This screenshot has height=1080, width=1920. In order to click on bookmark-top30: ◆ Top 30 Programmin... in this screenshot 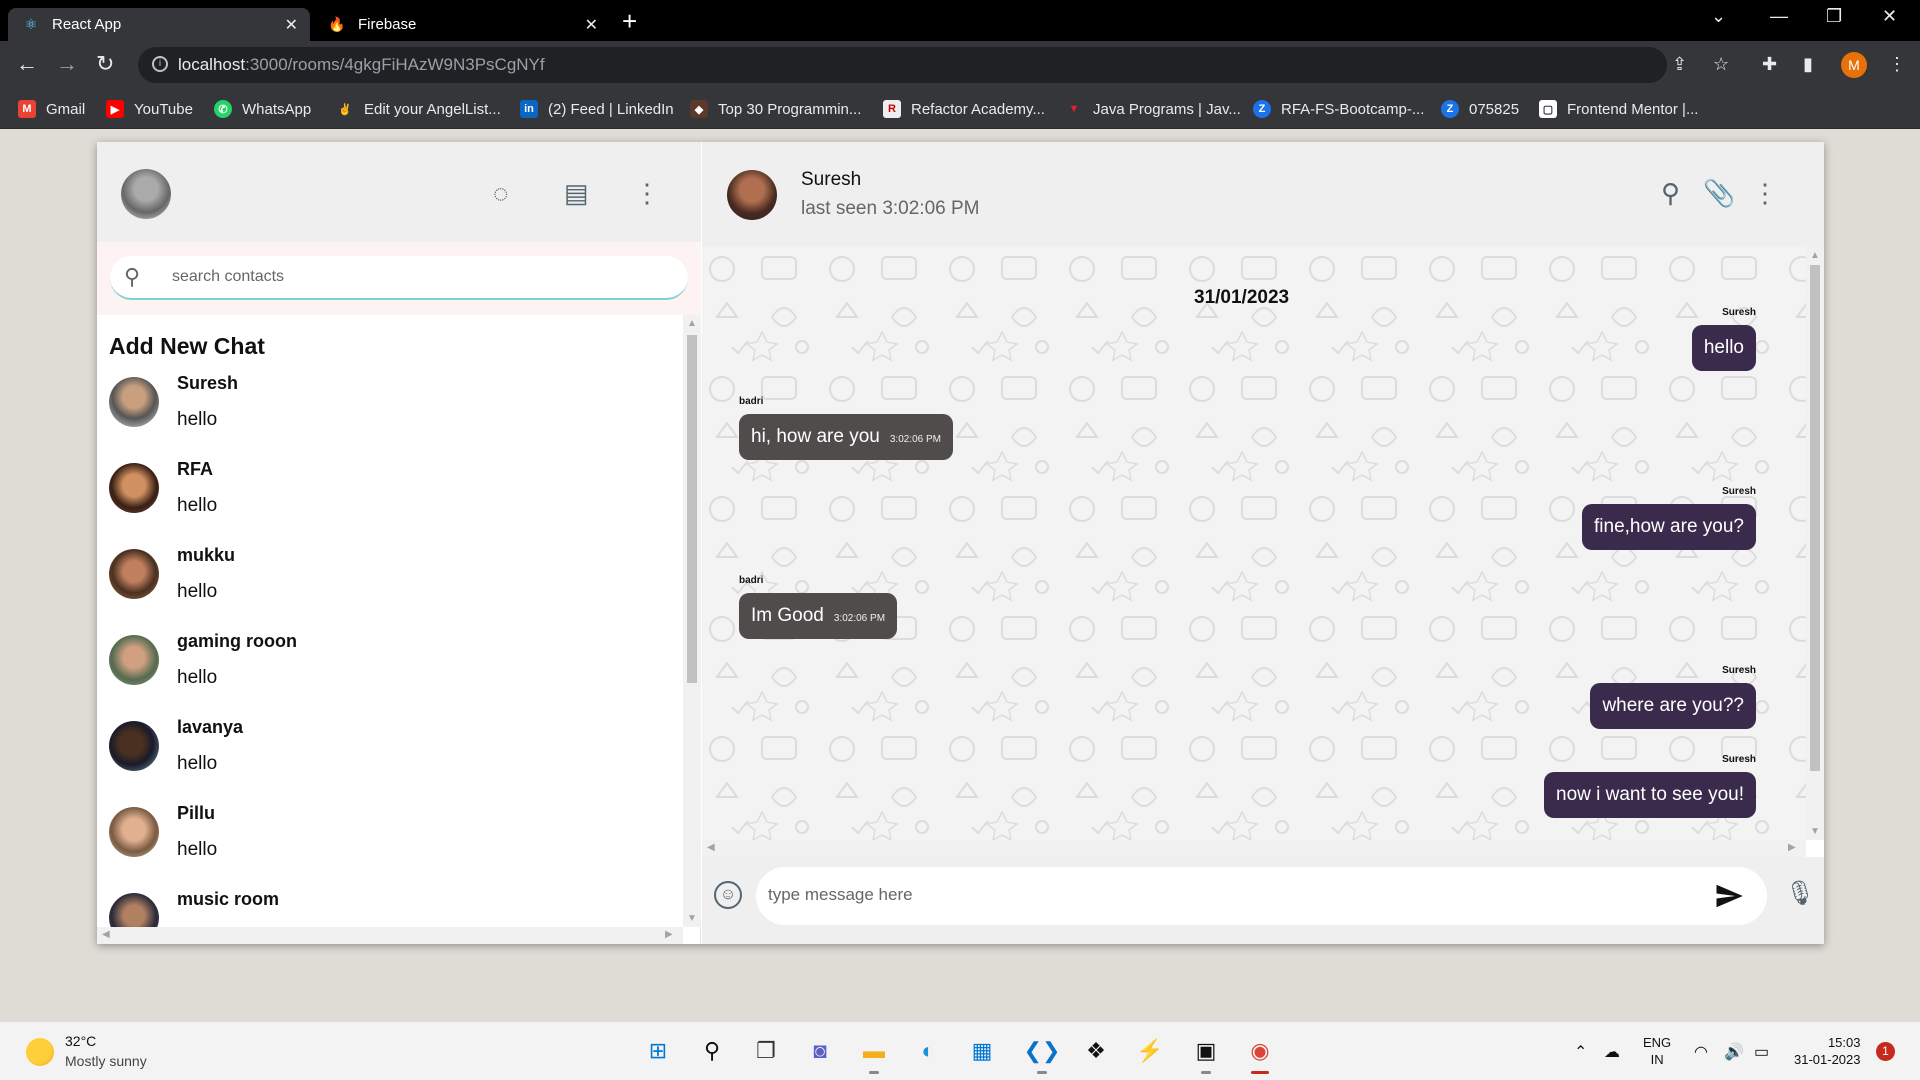, I will do `click(775, 109)`.